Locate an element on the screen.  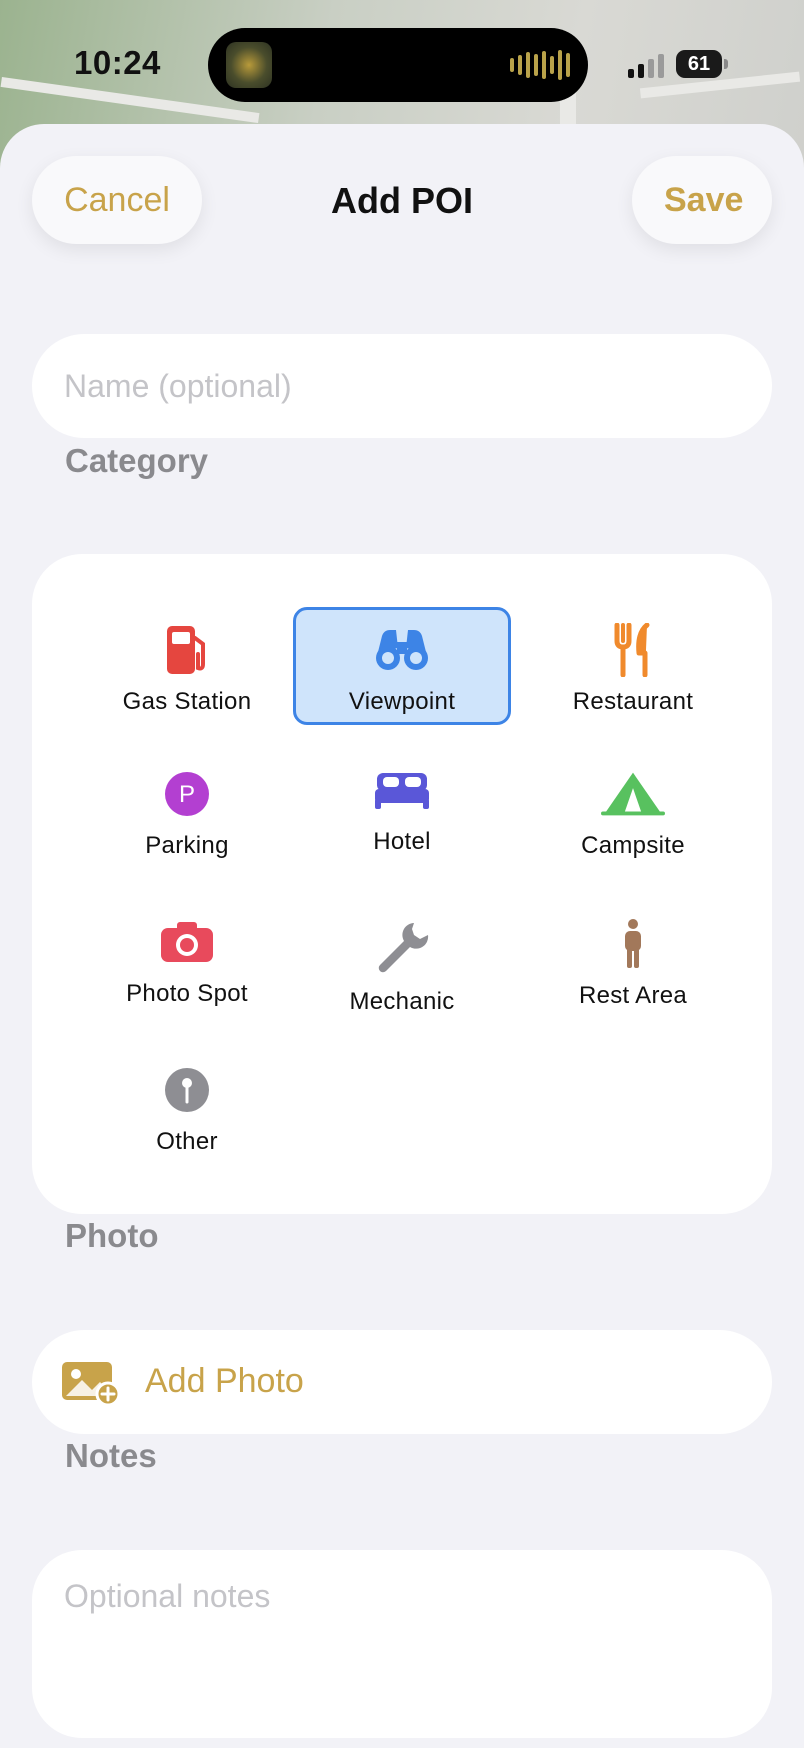
person-icon is located at coordinates (633, 944).